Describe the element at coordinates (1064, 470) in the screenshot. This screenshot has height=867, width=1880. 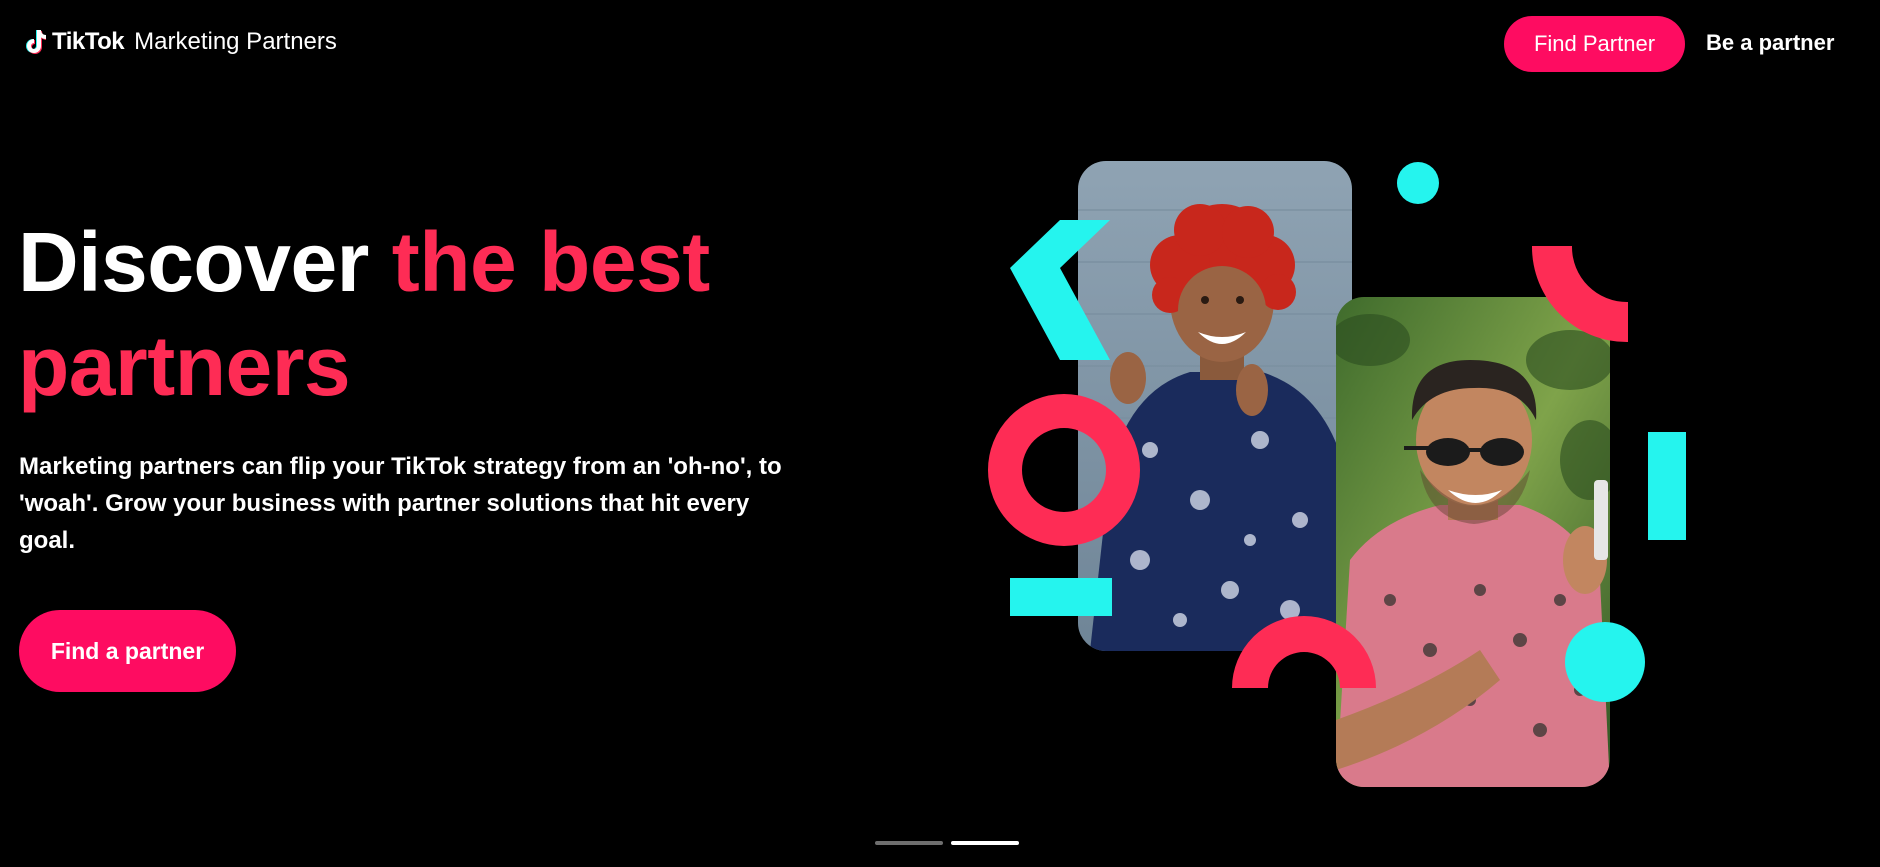
I see `pink-ring-shape` at that location.